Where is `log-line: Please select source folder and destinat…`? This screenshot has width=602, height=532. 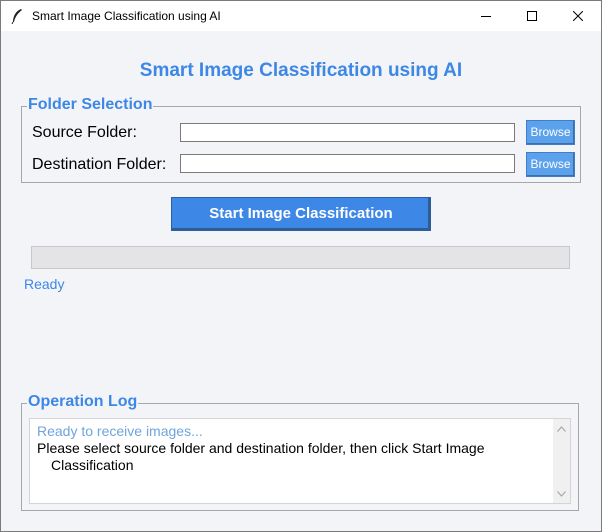 log-line: Please select source folder and destinat… is located at coordinates (261, 456).